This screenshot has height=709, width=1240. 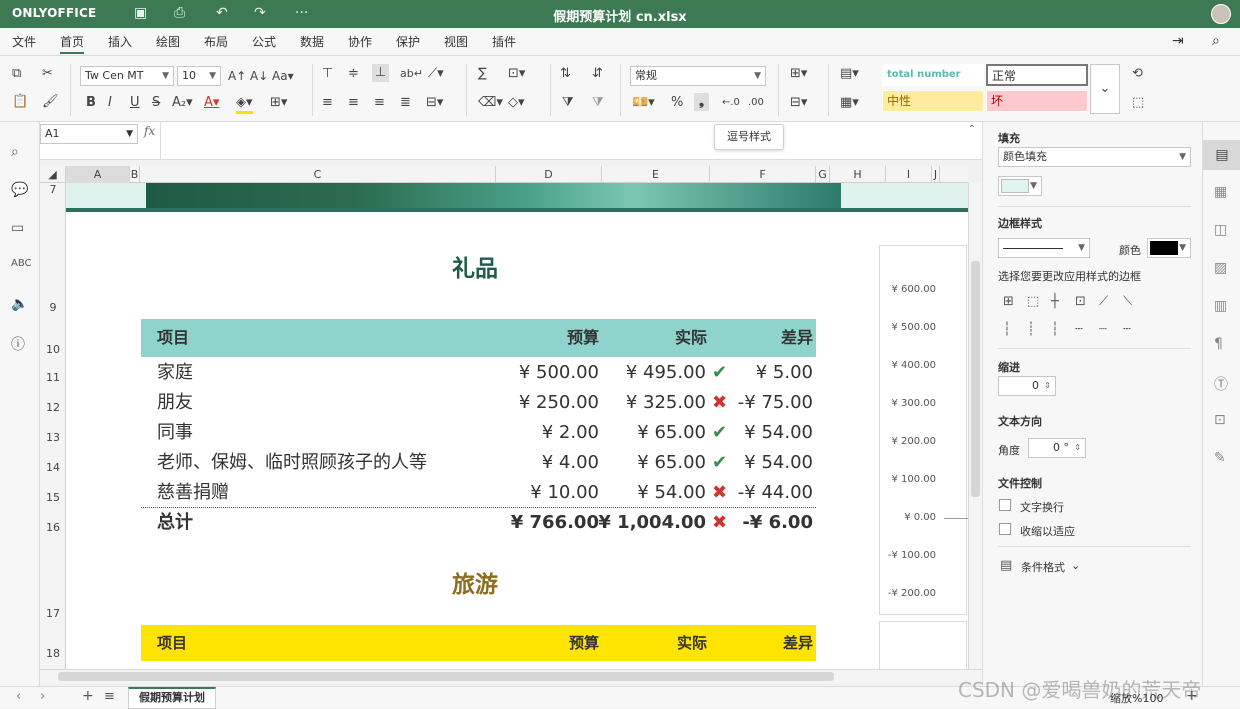 What do you see at coordinates (549, 174) in the screenshot?
I see `column-header: D` at bounding box center [549, 174].